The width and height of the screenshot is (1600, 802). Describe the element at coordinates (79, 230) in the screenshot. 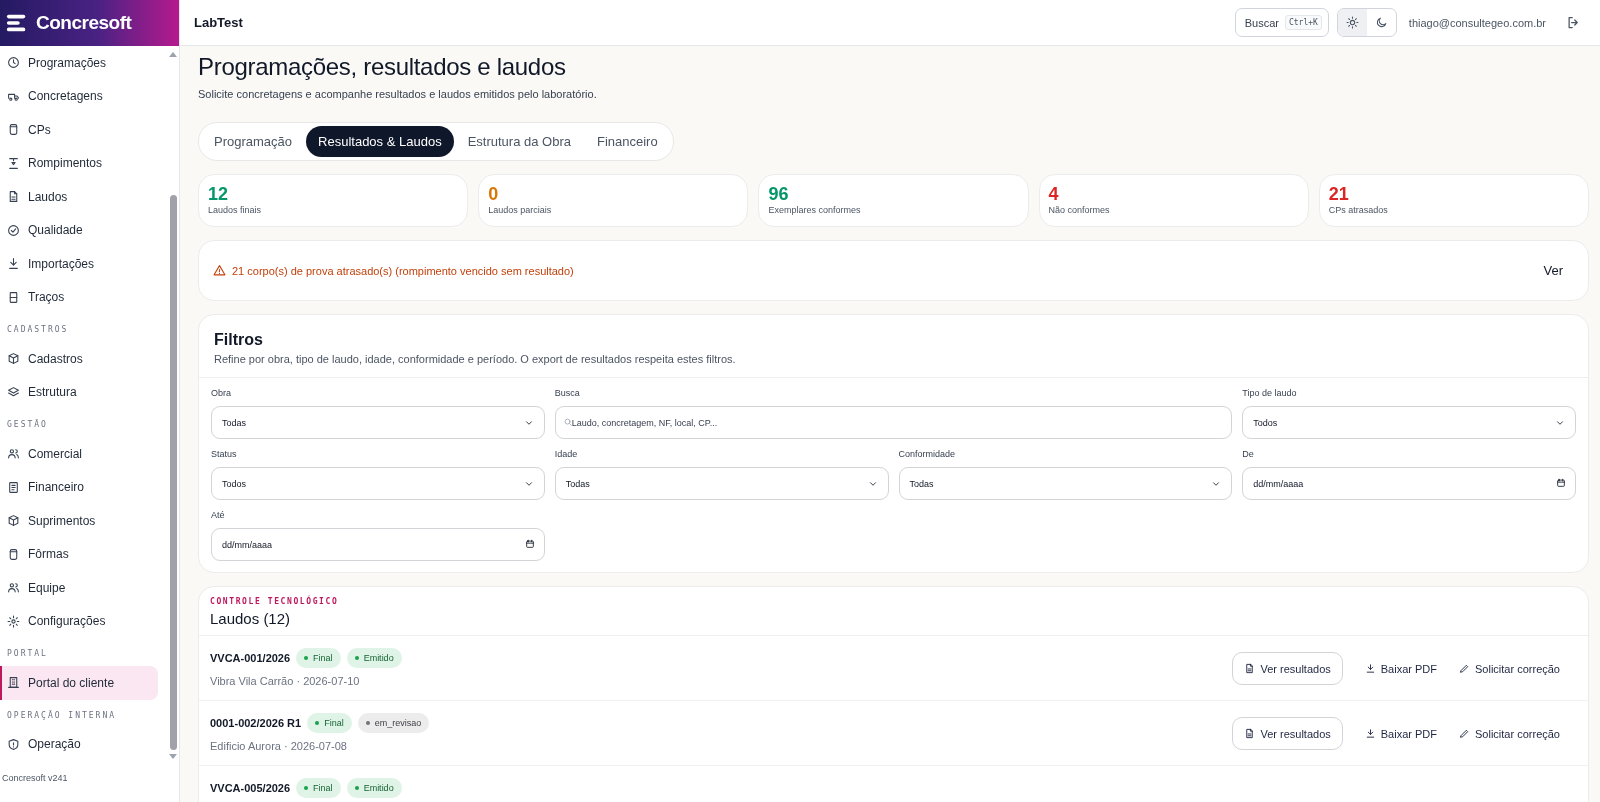

I see `sidebar-item: Qualidade` at that location.